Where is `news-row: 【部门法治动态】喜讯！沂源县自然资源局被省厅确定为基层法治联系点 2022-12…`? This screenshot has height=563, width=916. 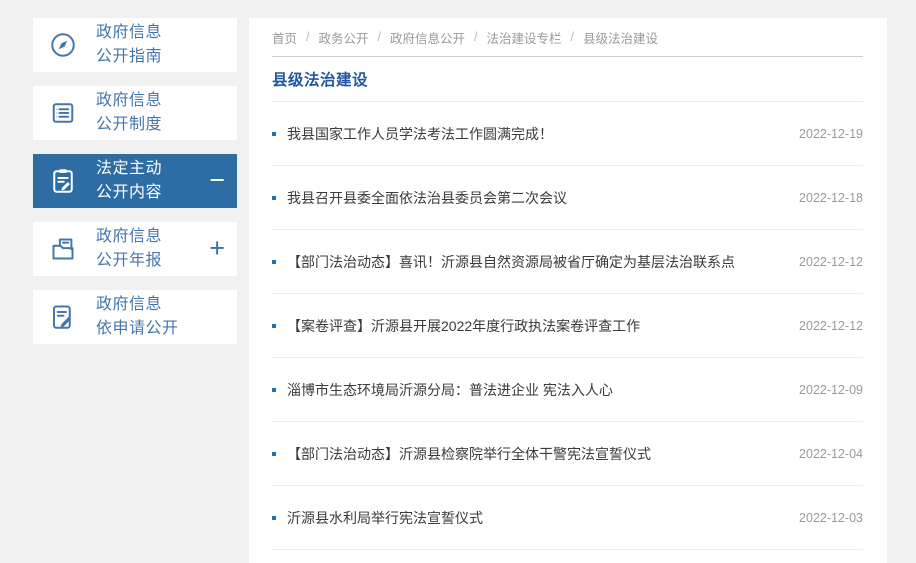 news-row: 【部门法治动态】喜讯！沂源县自然资源局被省厅确定为基层法治联系点 2022-12… is located at coordinates (567, 262).